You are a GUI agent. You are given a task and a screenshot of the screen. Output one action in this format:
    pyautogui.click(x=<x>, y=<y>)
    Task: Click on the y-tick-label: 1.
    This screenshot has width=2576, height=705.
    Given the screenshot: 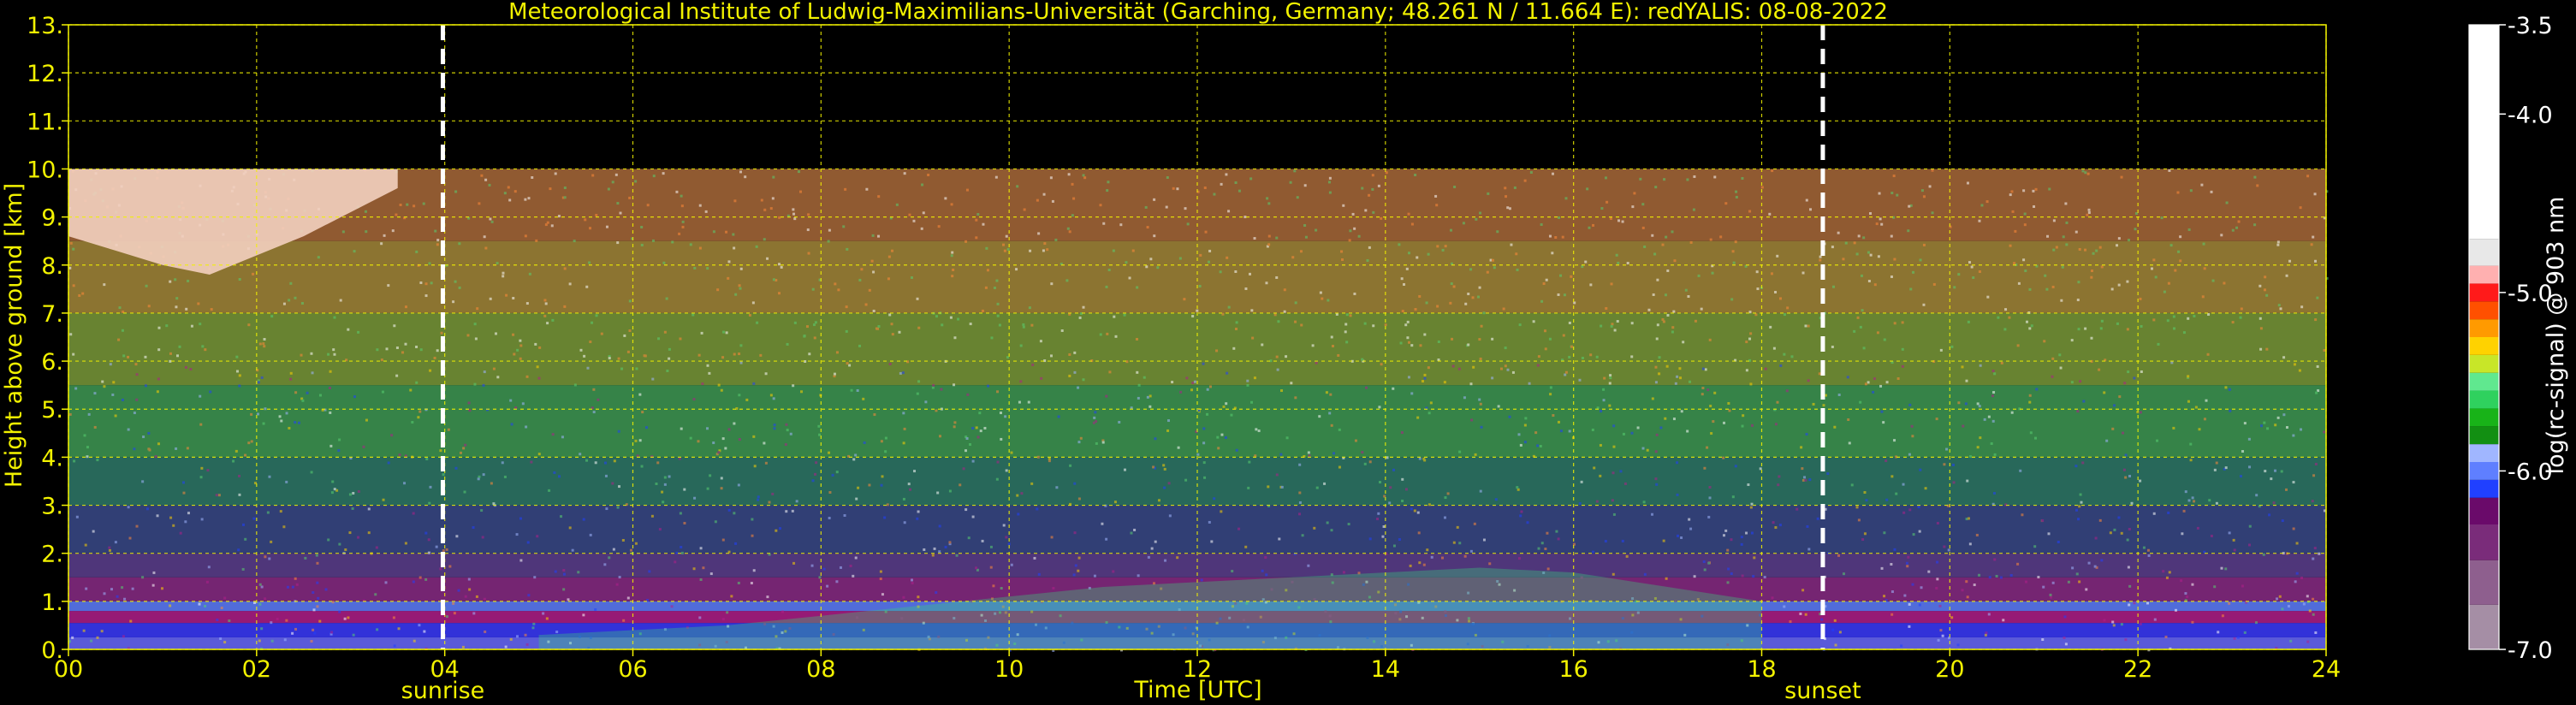 What is the action you would take?
    pyautogui.click(x=52, y=602)
    